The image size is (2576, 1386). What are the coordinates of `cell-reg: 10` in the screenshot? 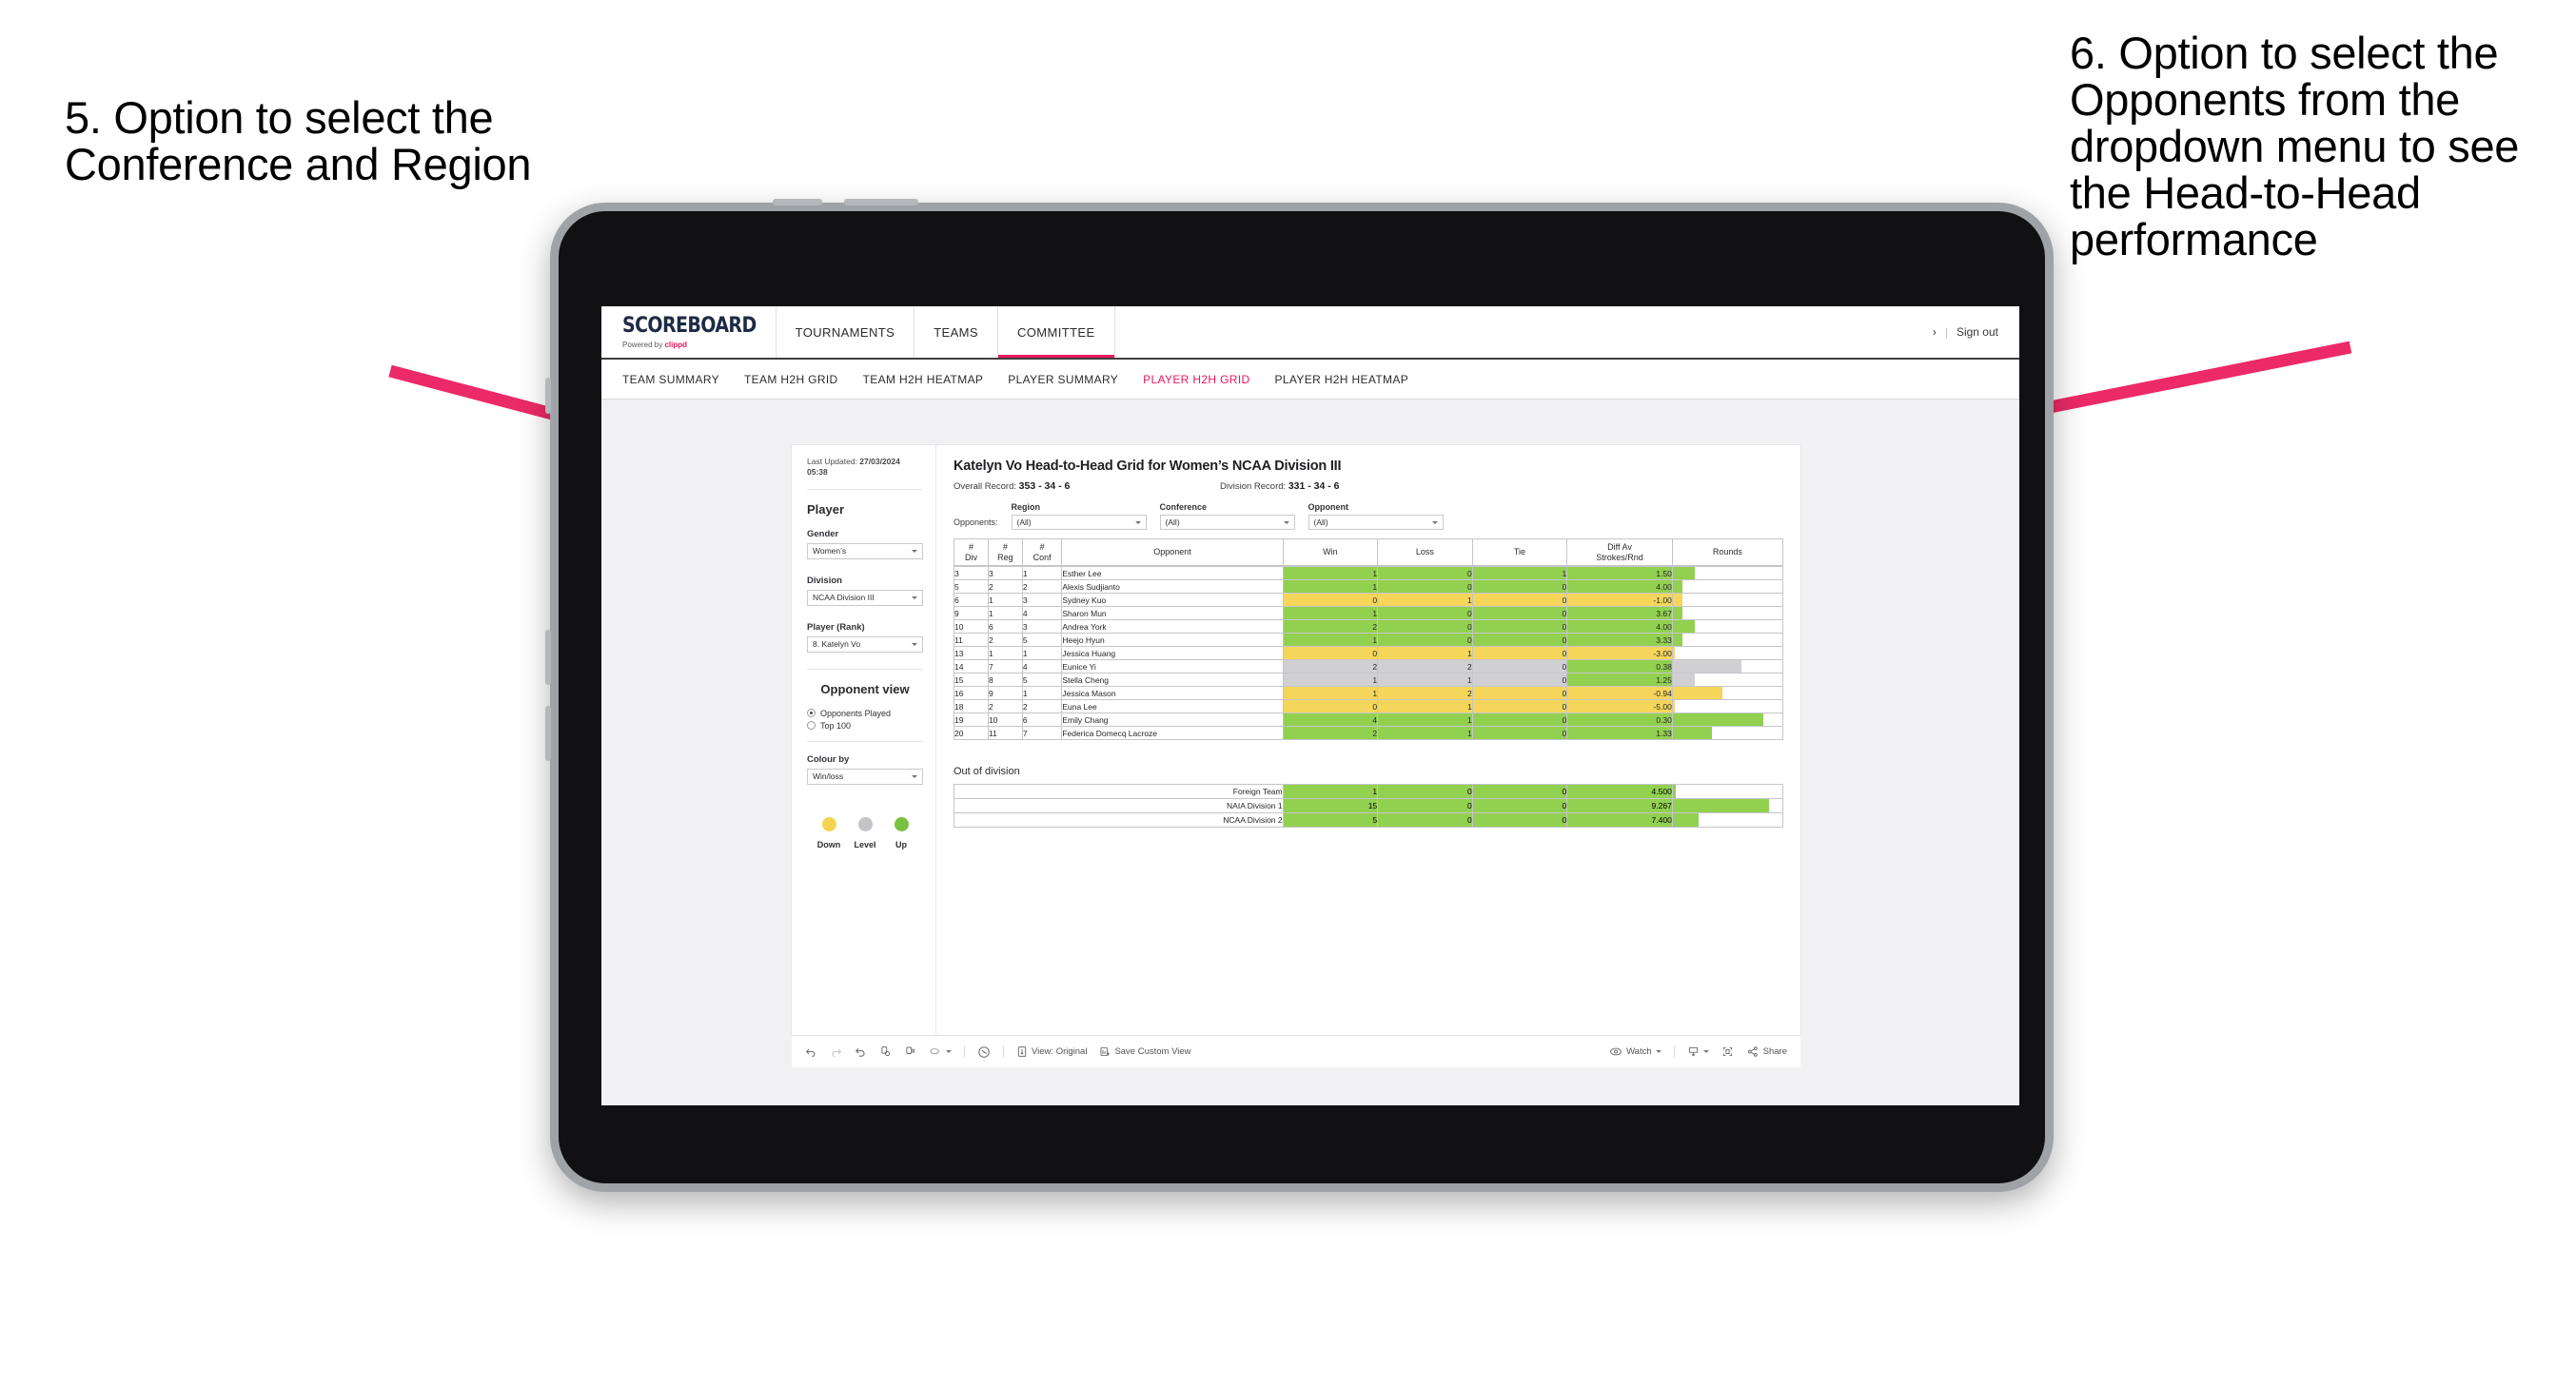 It's located at (1005, 720).